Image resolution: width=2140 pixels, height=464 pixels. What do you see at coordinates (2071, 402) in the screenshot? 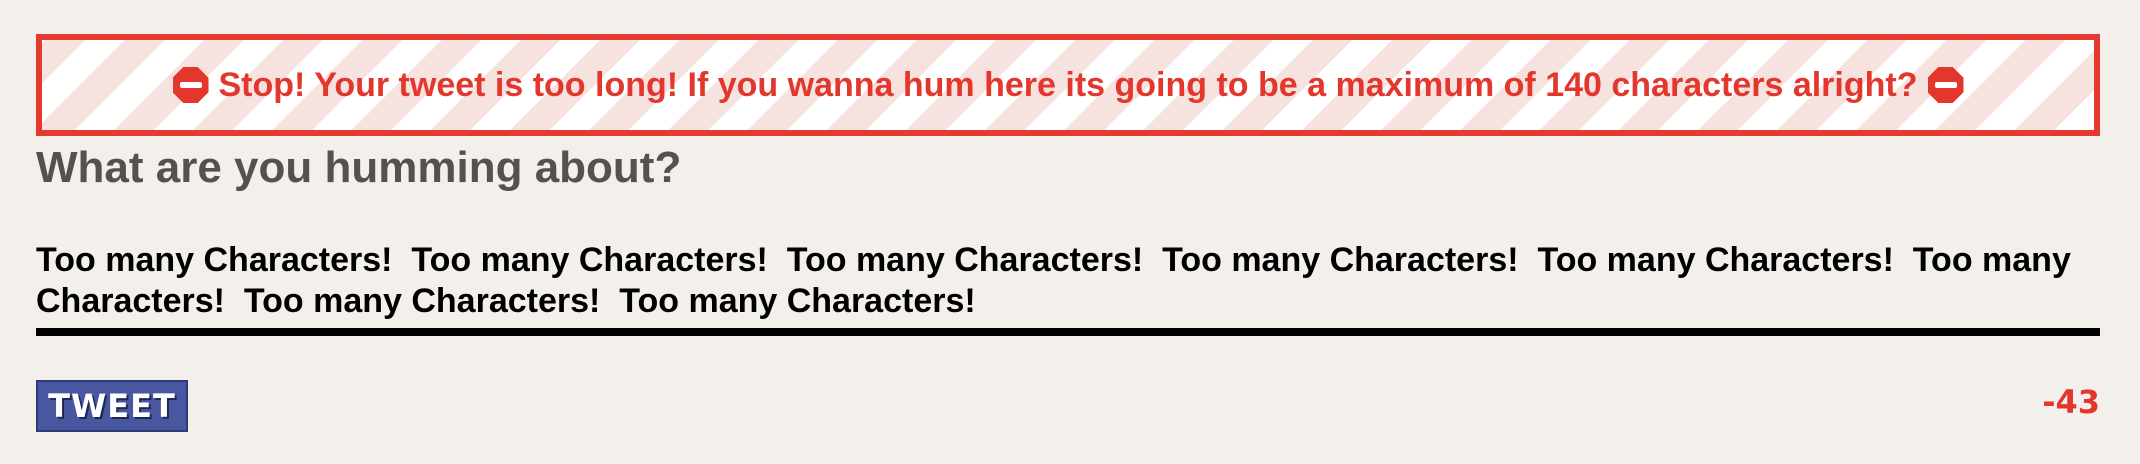
I see `character-counter: -43` at bounding box center [2071, 402].